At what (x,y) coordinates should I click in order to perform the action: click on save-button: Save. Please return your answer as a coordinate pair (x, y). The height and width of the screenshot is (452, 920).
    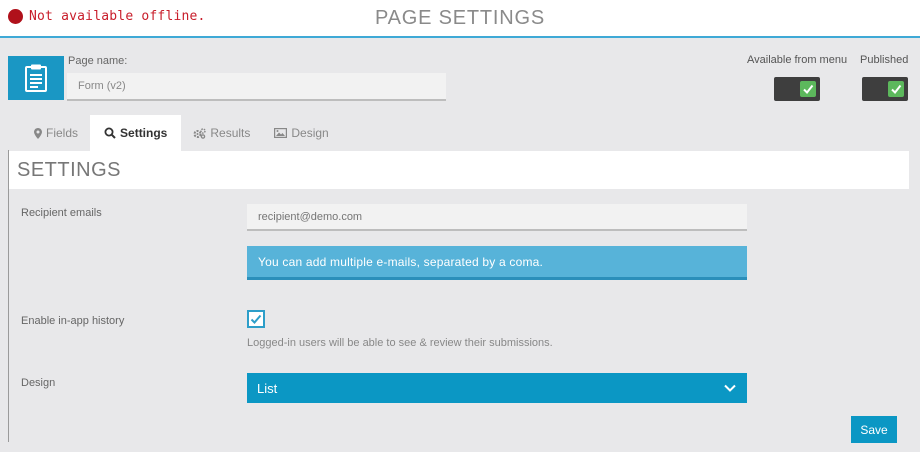
    Looking at the image, I should click on (874, 429).